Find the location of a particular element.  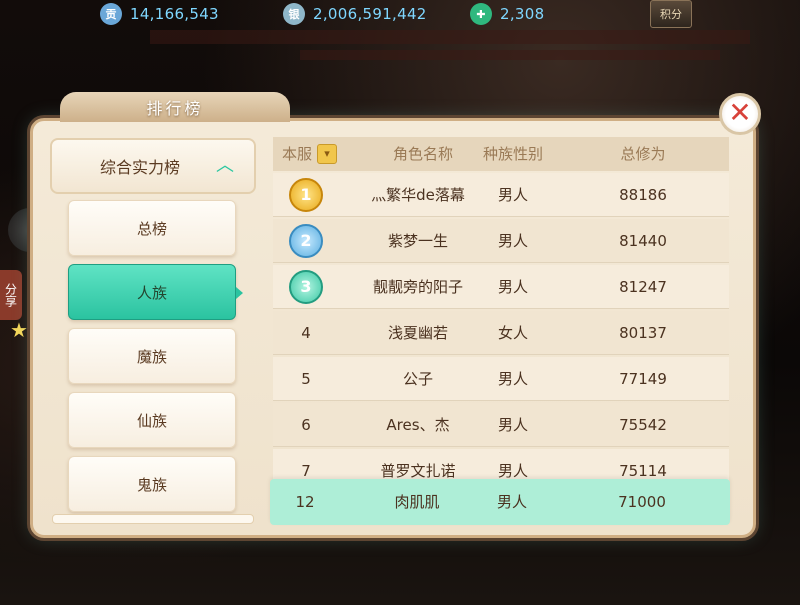

gong-icon: 贡 is located at coordinates (111, 14).